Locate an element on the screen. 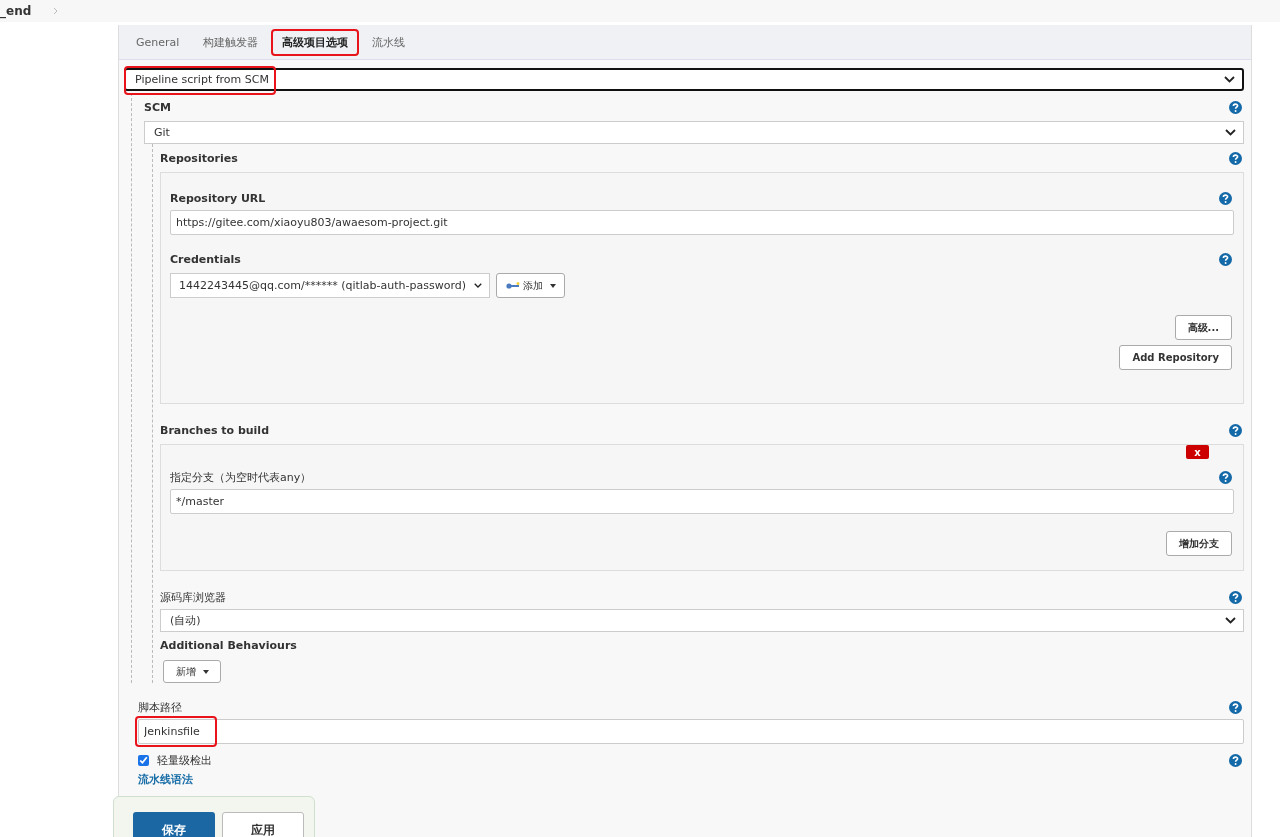 The width and height of the screenshot is (1280, 837). tab: General is located at coordinates (158, 42).